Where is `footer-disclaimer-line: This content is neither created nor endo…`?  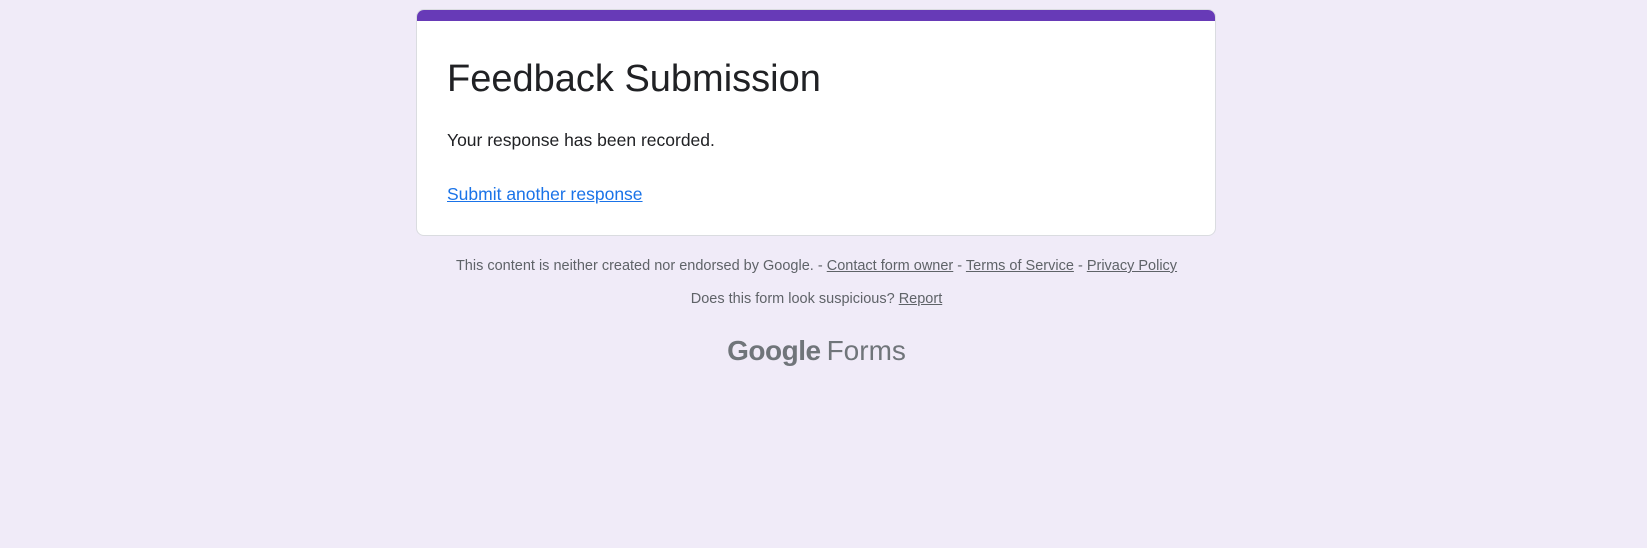 footer-disclaimer-line: This content is neither created nor endo… is located at coordinates (816, 266).